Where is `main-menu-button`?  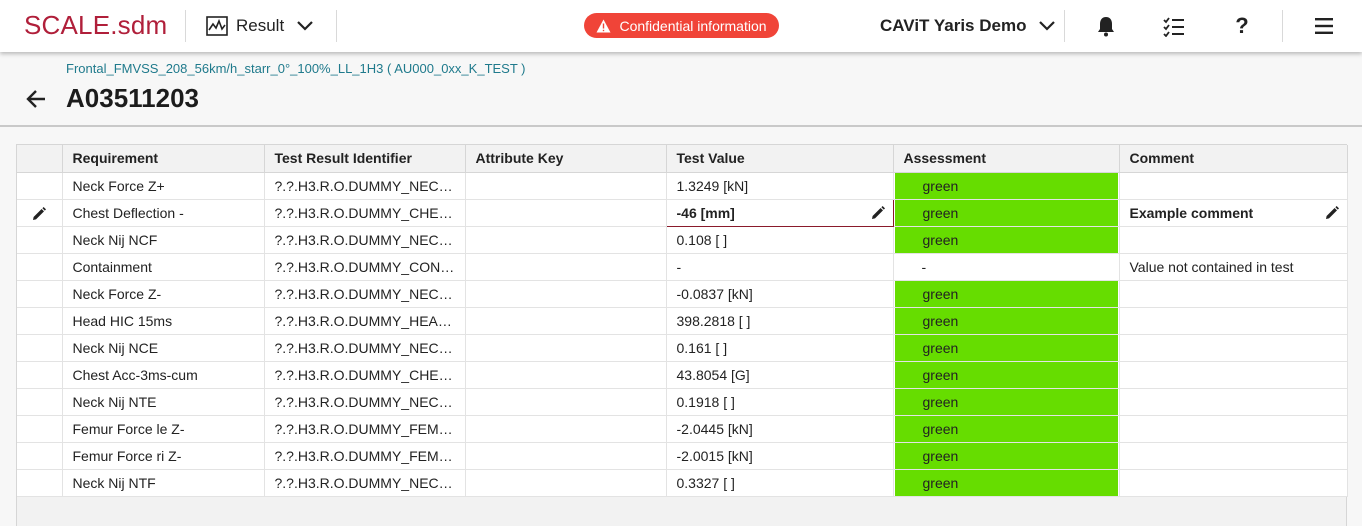
main-menu-button is located at coordinates (1324, 26).